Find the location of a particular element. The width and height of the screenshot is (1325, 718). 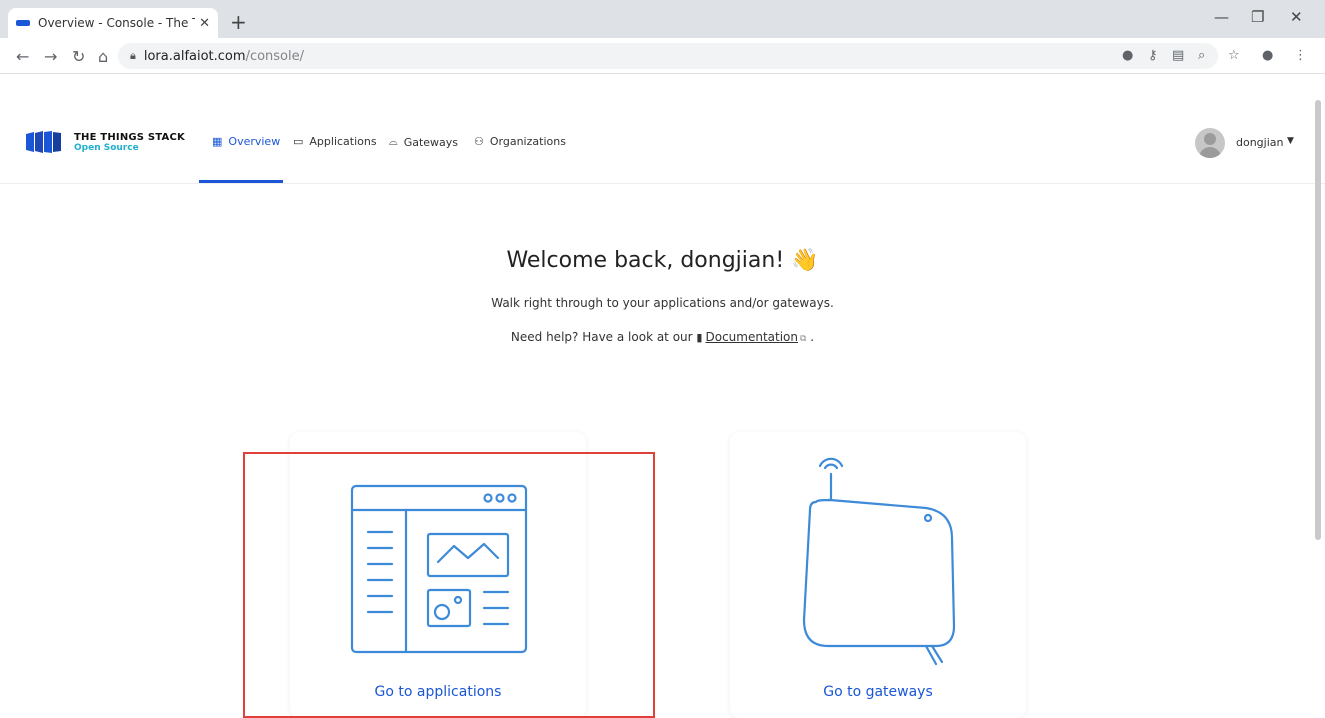

url-host: lora.alfaiot.com is located at coordinates (194, 56).